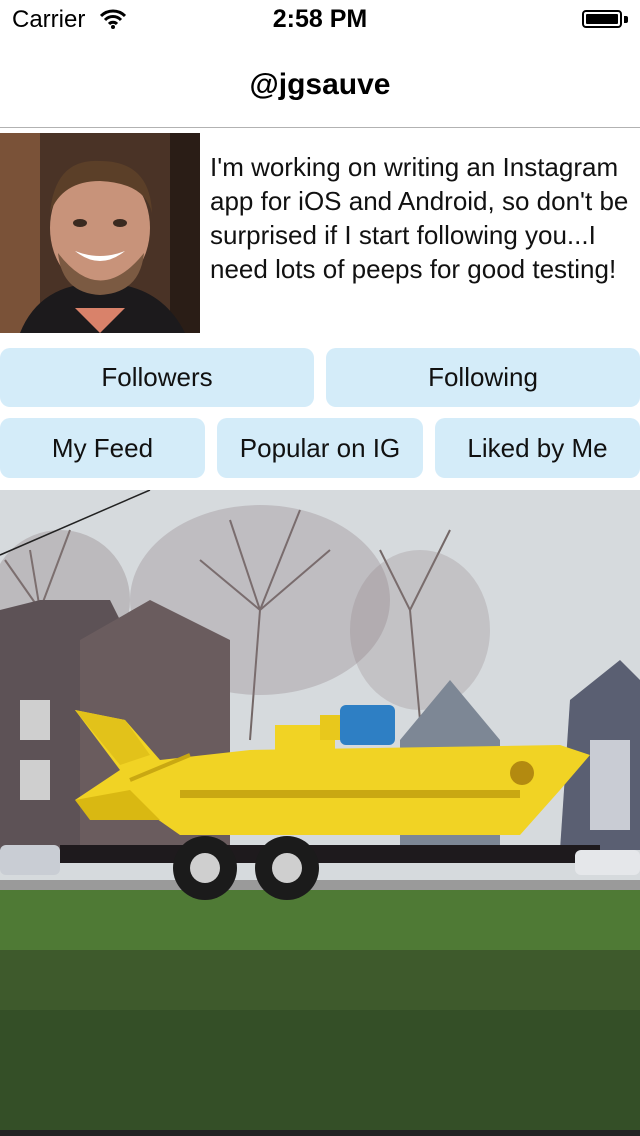  Describe the element at coordinates (537, 448) in the screenshot. I see `liked-by-me-button: Liked by Me` at that location.